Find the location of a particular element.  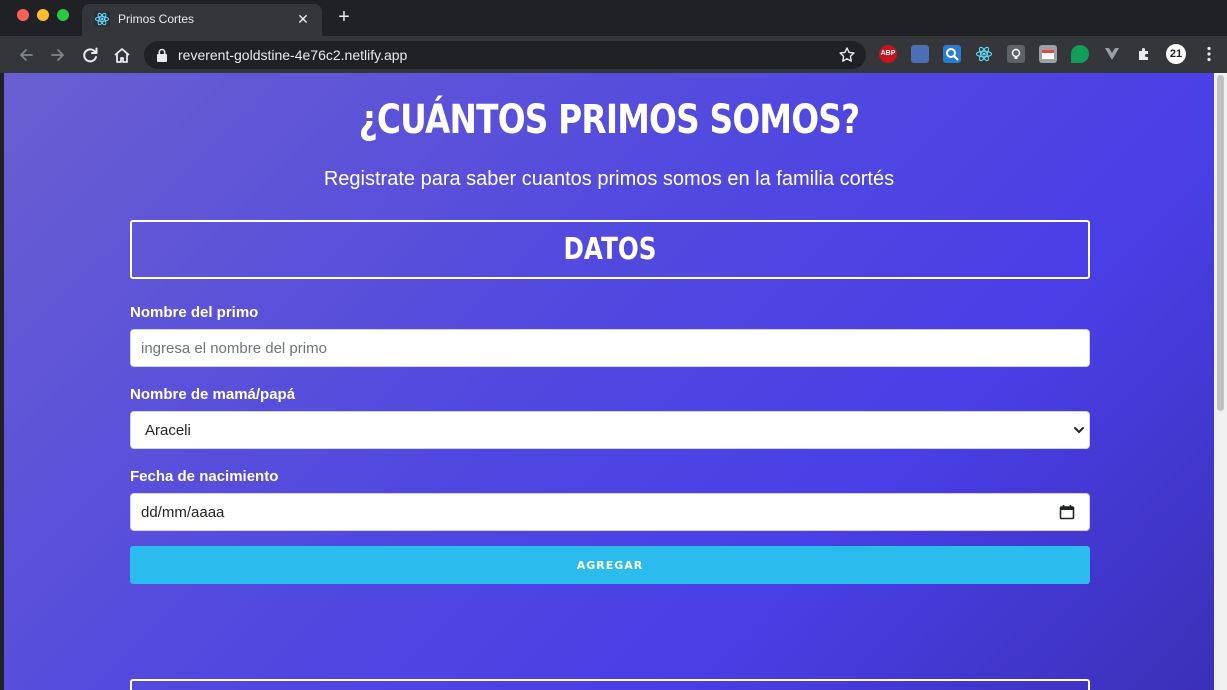

padre-label: Nombre de mamá/papá is located at coordinates (213, 394).